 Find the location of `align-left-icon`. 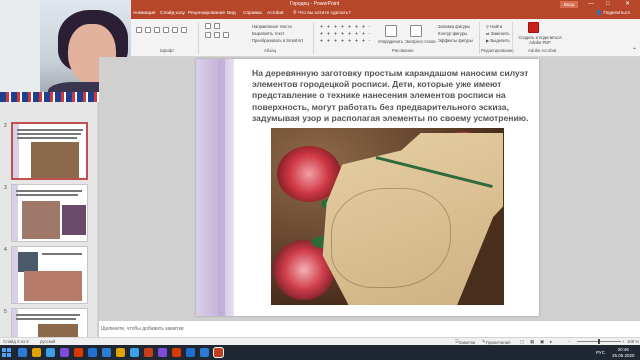

align-left-icon is located at coordinates (208, 35).